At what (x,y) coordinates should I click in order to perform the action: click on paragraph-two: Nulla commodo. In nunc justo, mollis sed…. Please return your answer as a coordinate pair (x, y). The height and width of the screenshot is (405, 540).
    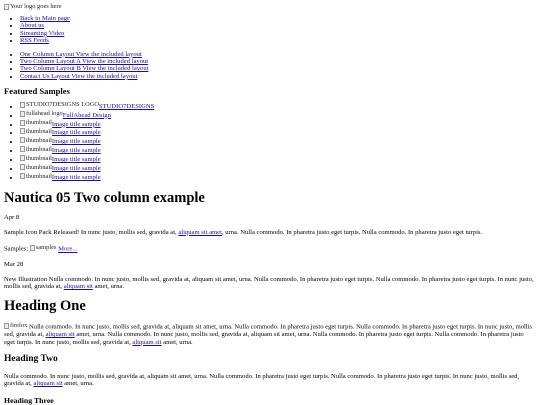
    Looking at the image, I should click on (270, 380).